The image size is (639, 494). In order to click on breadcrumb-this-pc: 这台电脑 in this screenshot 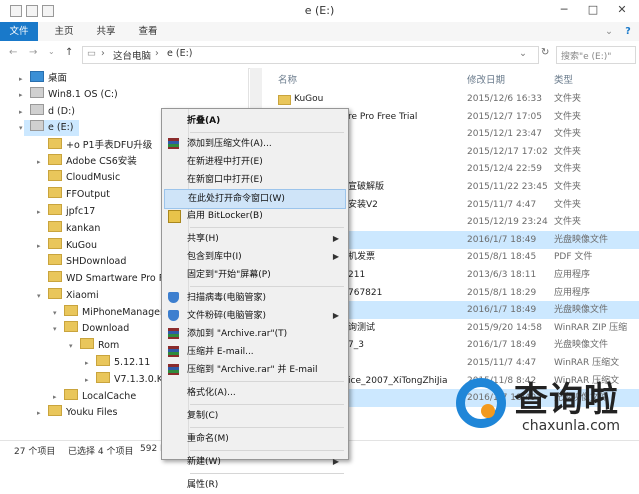, I will do `click(132, 55)`.